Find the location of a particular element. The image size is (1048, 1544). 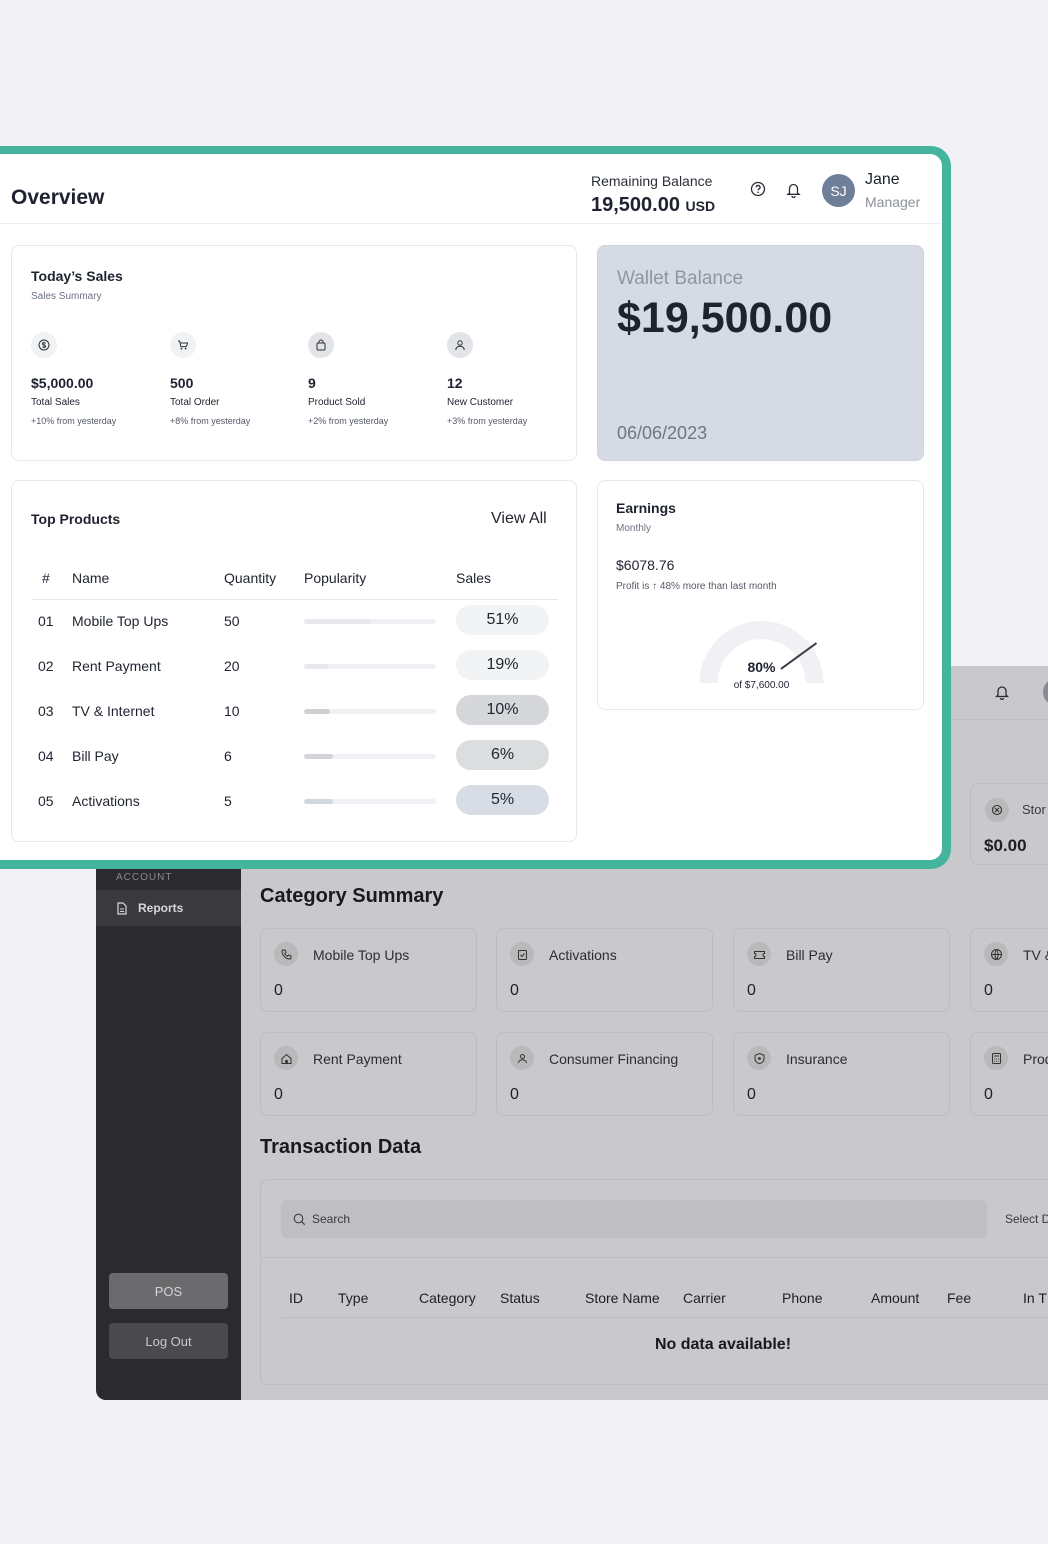

stat-change: +3% from yesterday is located at coordinates (487, 421).